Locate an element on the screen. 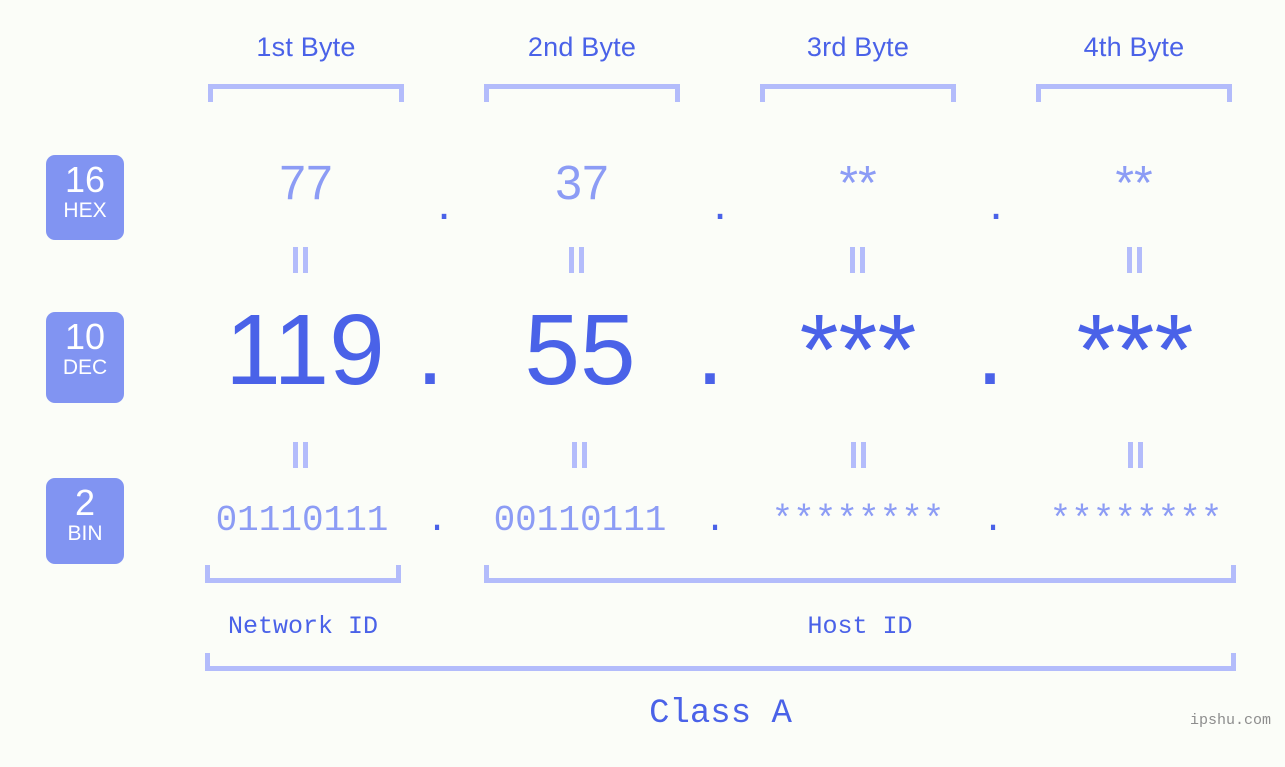 The width and height of the screenshot is (1285, 767). base-badge-dec-number: 10 is located at coordinates (85, 336).